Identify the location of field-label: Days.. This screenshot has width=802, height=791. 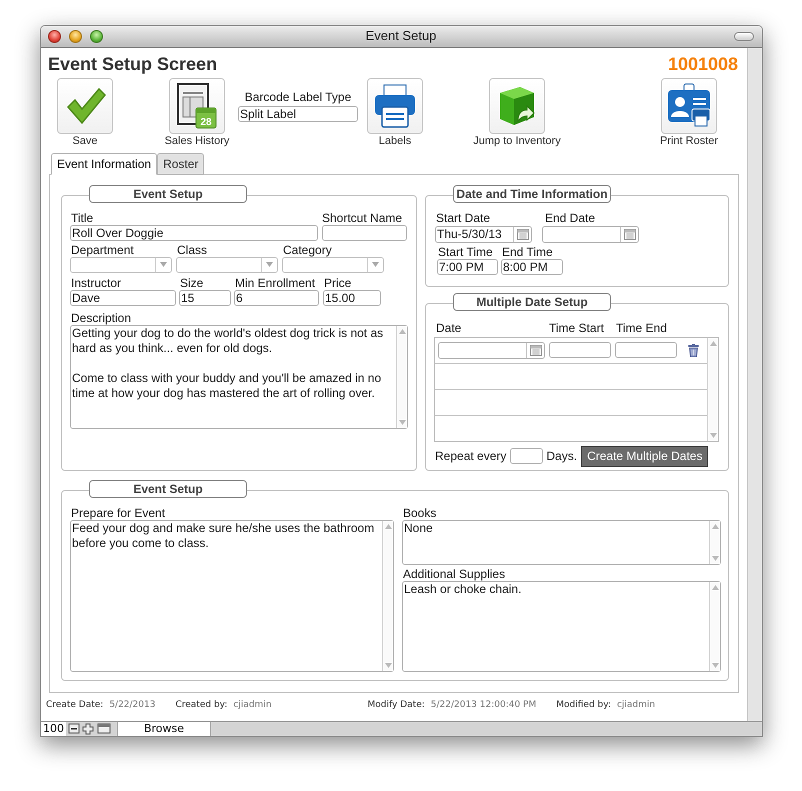
(562, 456).